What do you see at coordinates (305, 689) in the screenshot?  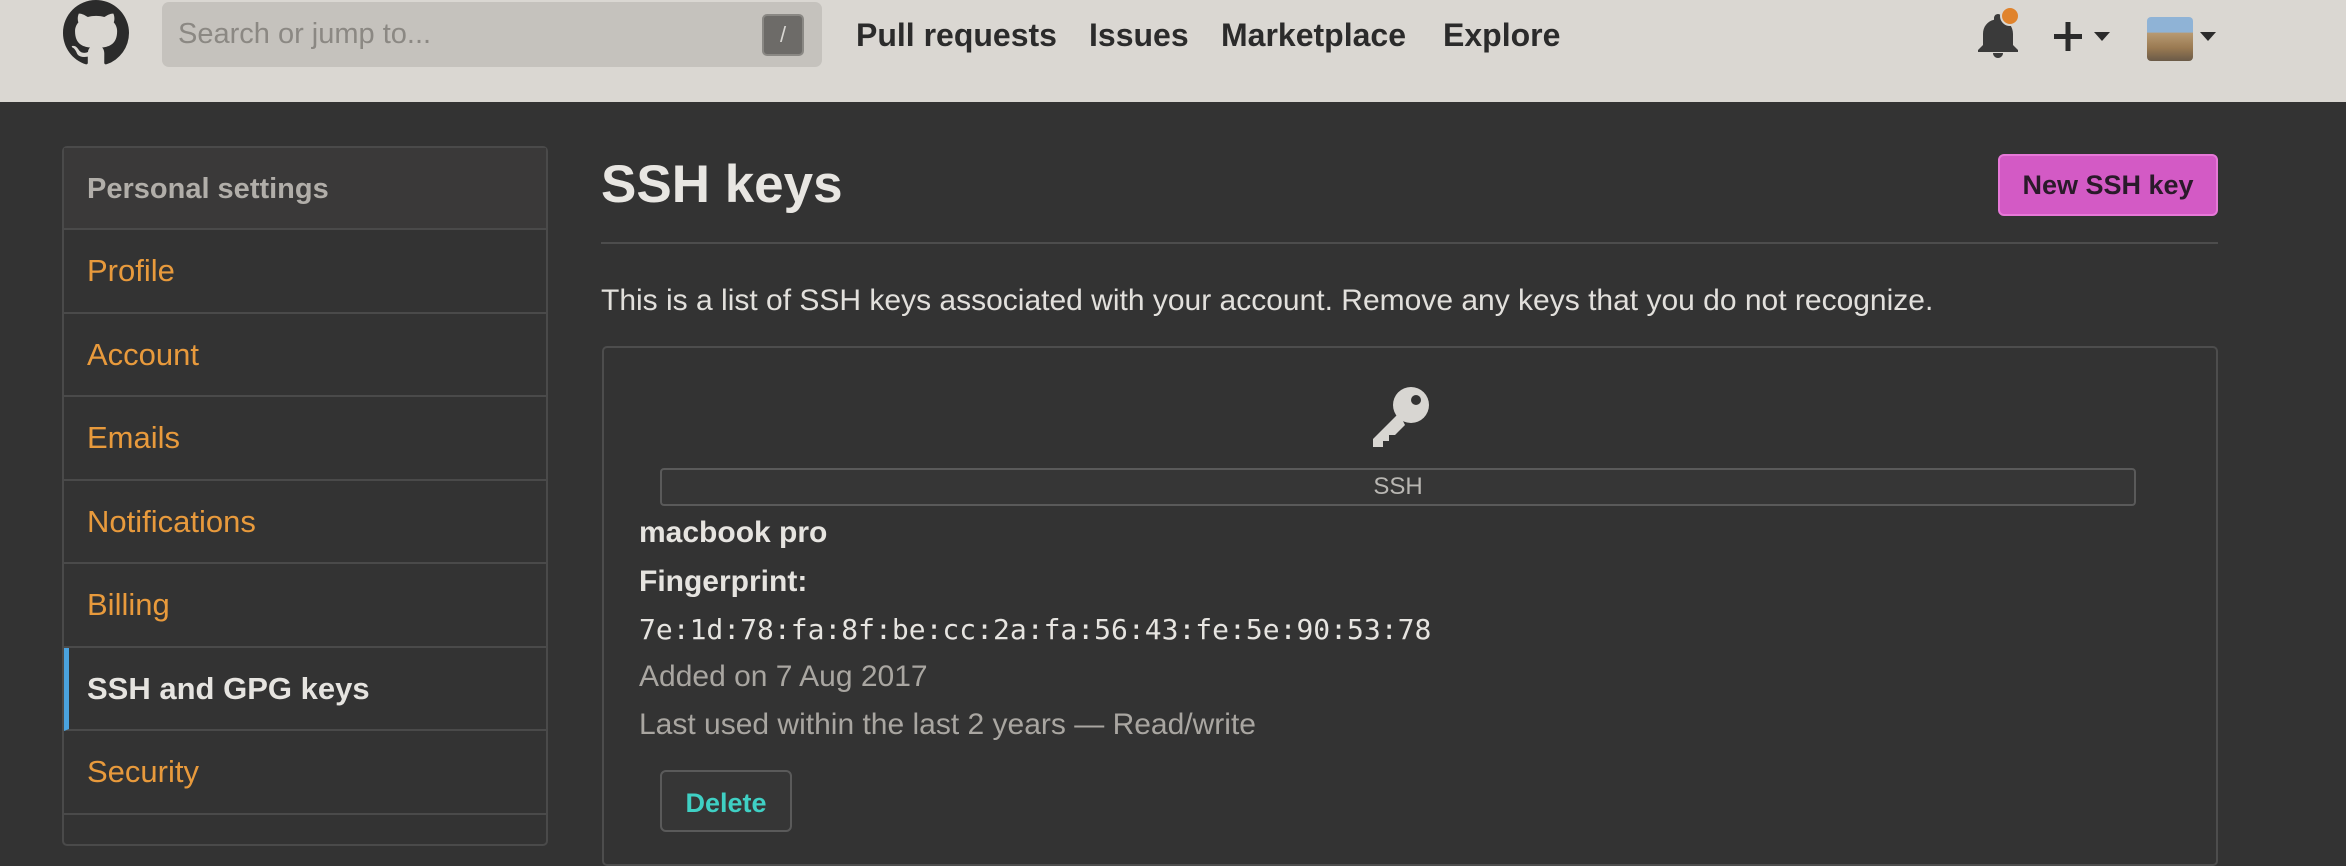 I see `sidebar-item-ssh-gpg-keys: SSH and GPG keys` at bounding box center [305, 689].